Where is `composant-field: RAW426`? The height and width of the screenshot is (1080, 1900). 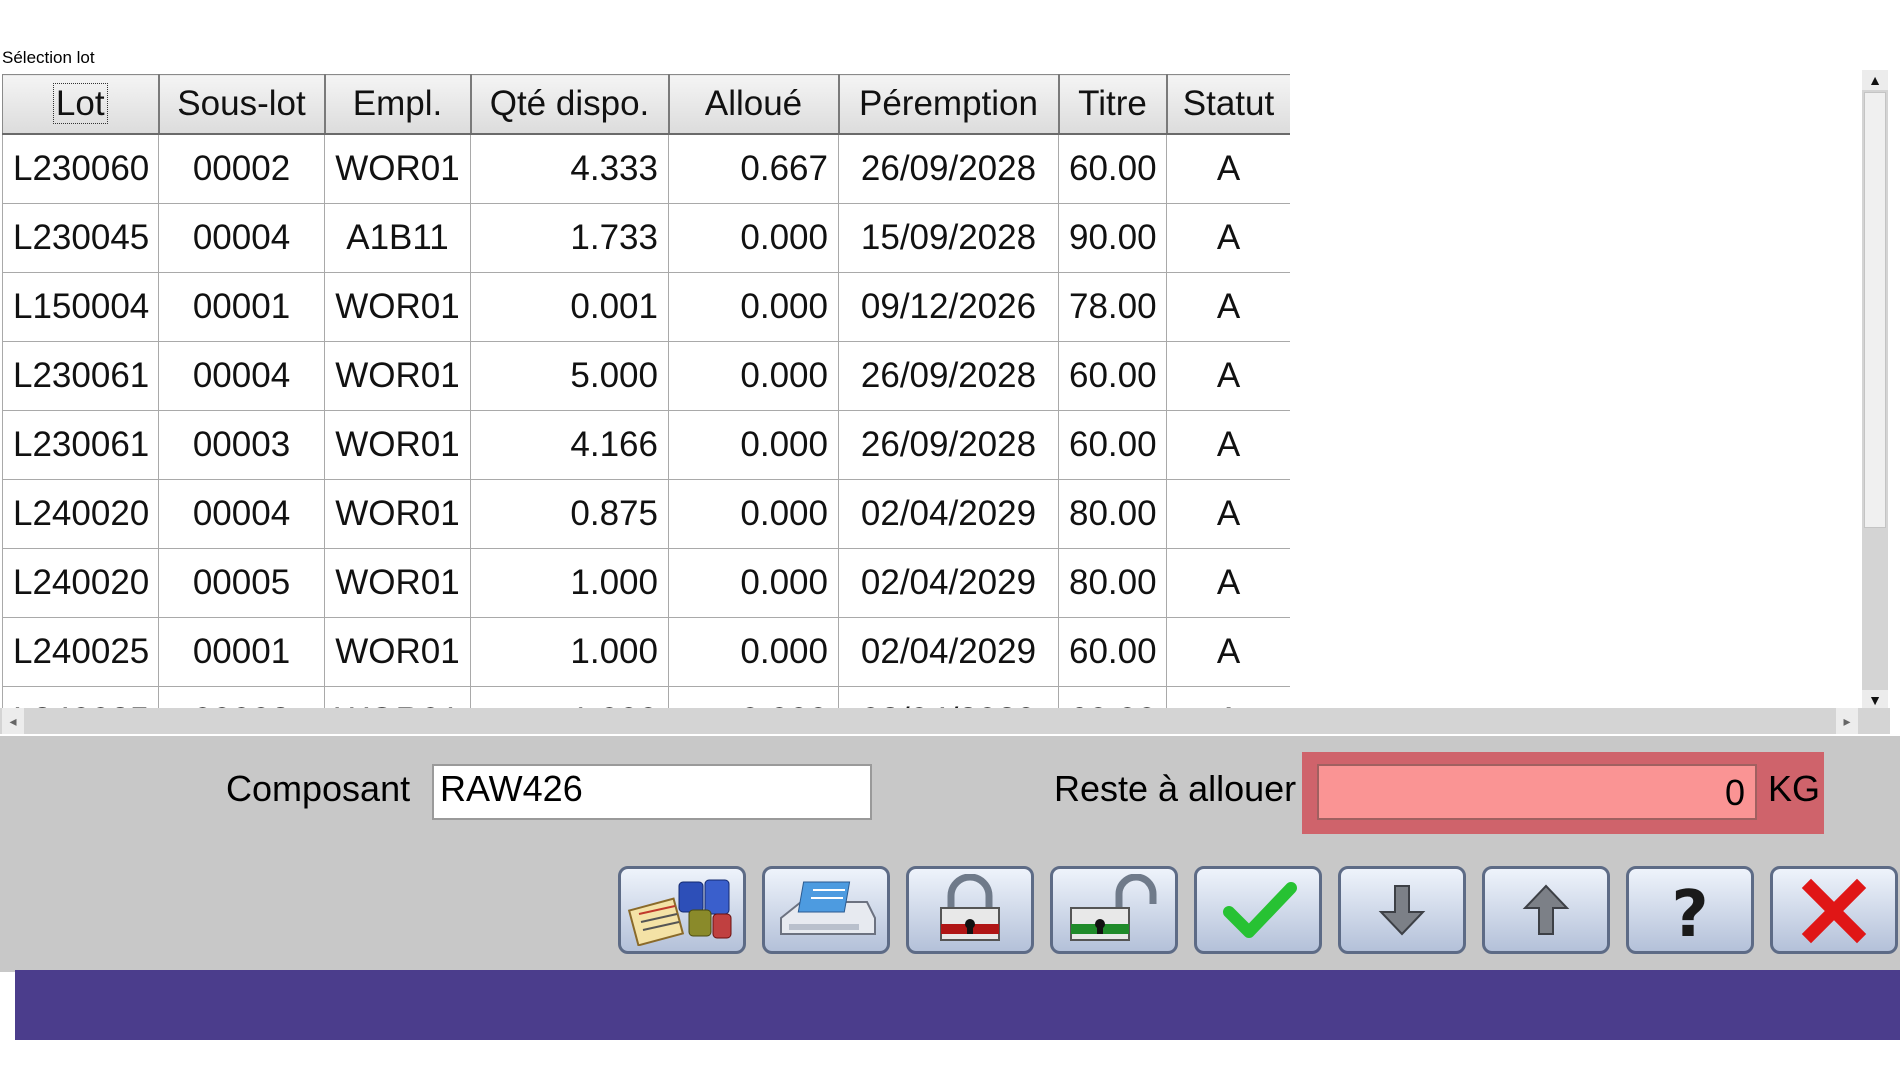
composant-field: RAW426 is located at coordinates (652, 792).